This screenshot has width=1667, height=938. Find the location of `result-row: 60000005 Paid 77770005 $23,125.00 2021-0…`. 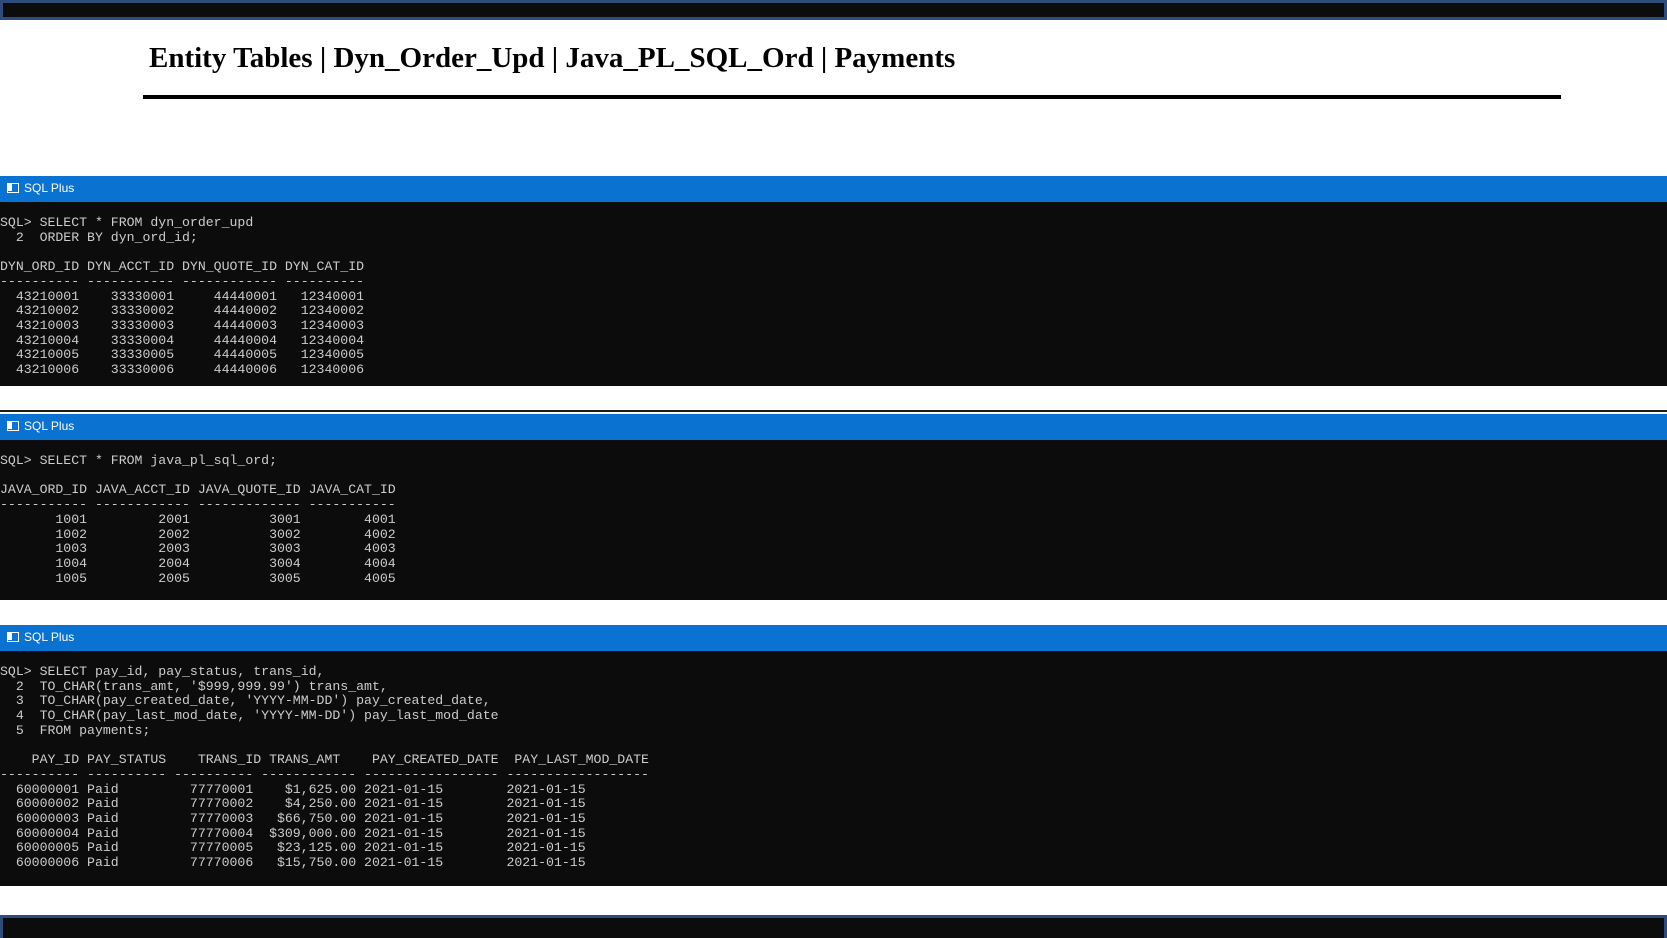

result-row: 60000005 Paid 77770005 $23,125.00 2021-0… is located at coordinates (293, 848).